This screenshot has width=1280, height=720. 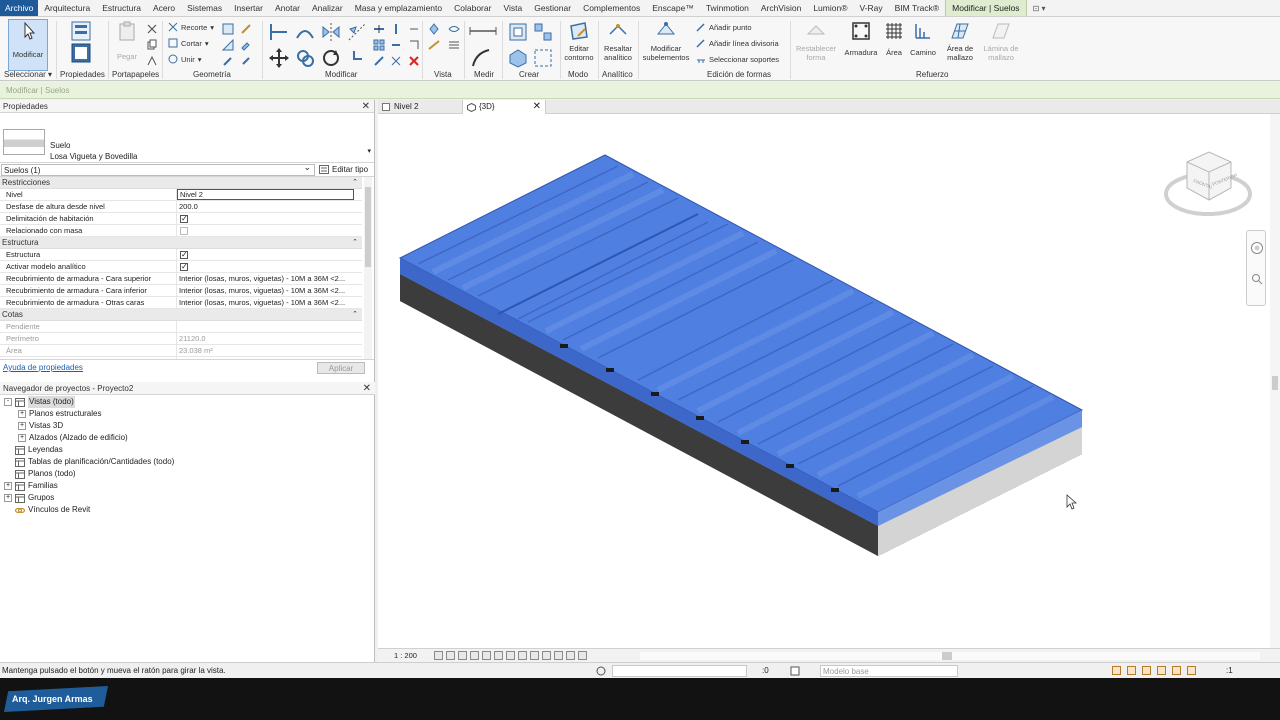 What do you see at coordinates (552, 8) in the screenshot?
I see `tab-gestionar: Gestionar` at bounding box center [552, 8].